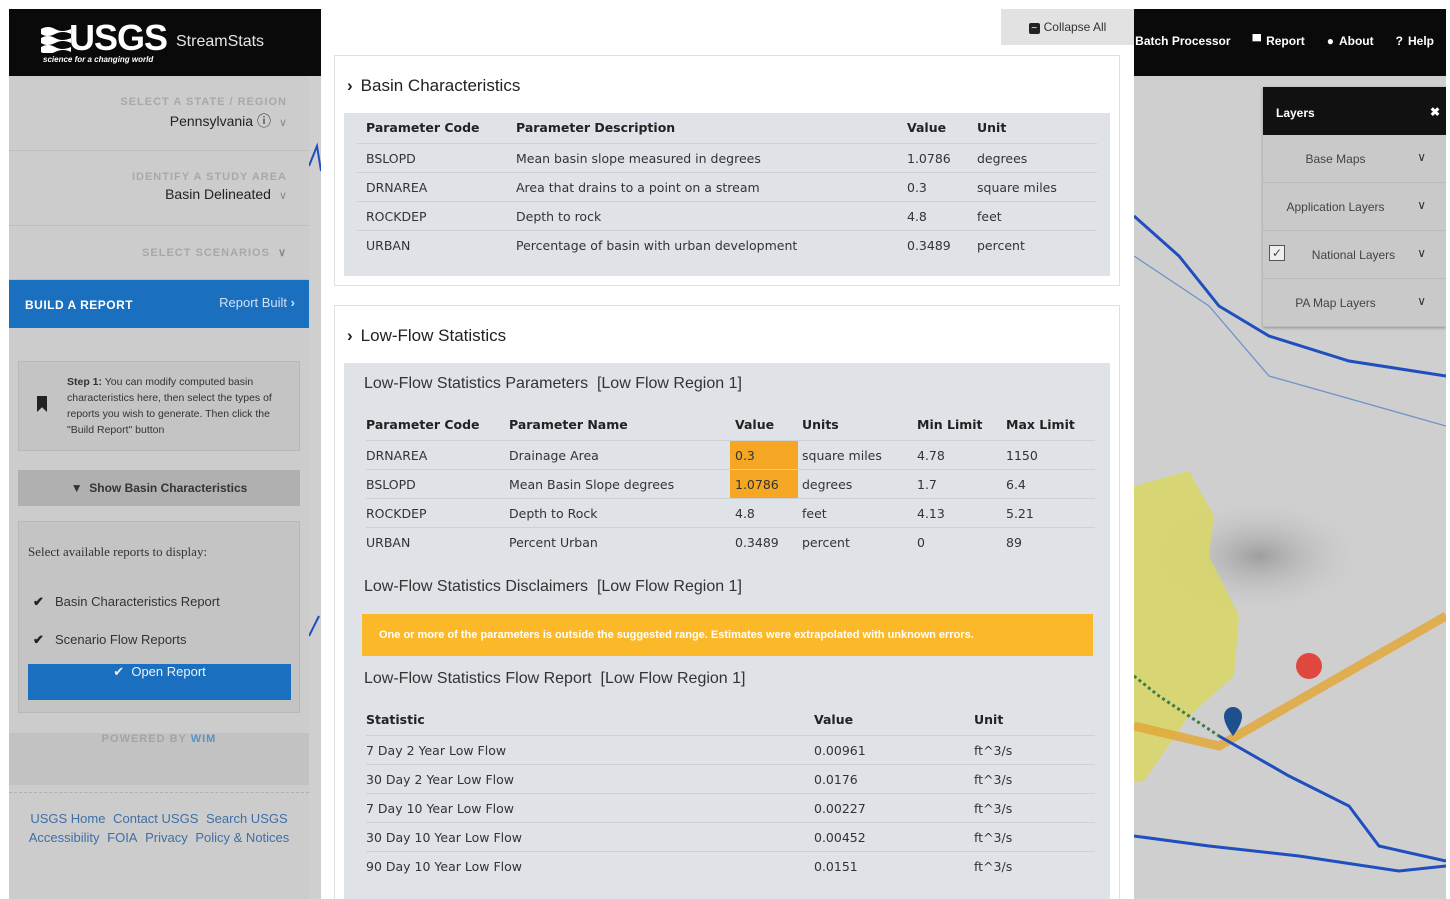  Describe the element at coordinates (1354, 255) in the screenshot. I see `layer-national: ✓ National Layers ∨` at that location.